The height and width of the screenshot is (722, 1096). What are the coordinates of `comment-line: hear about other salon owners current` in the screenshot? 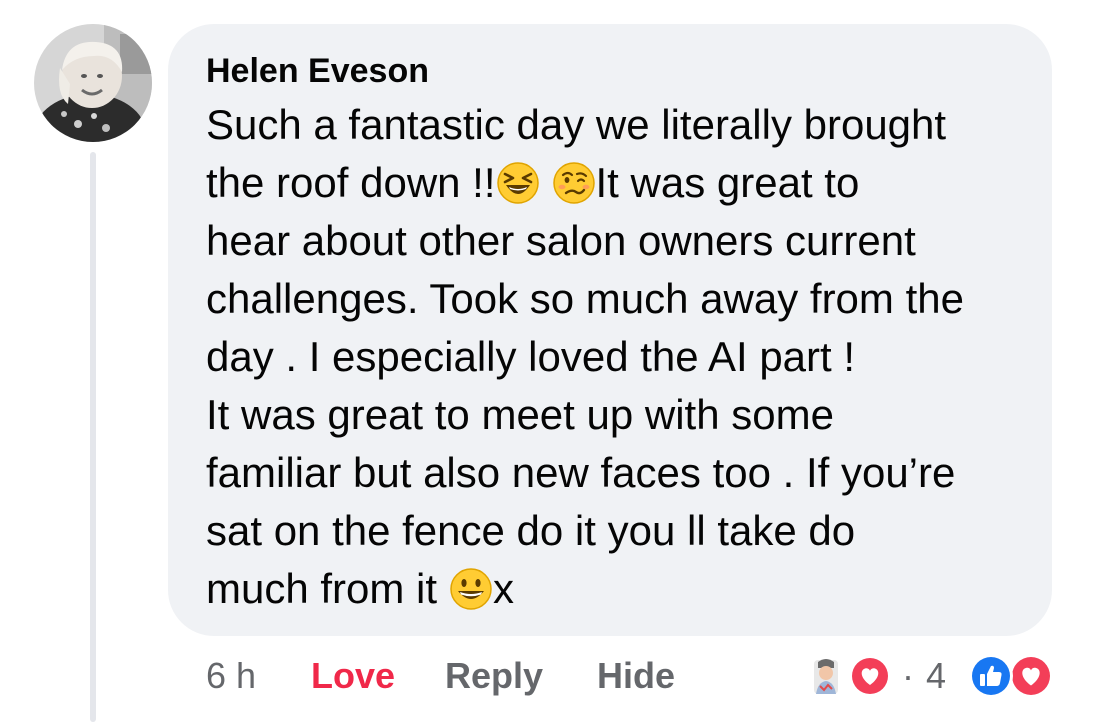 It's located at (561, 240).